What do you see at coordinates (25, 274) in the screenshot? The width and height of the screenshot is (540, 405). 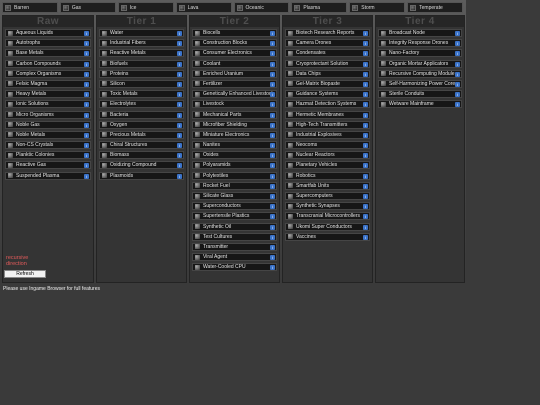 I see `refresh-button: Refresh` at bounding box center [25, 274].